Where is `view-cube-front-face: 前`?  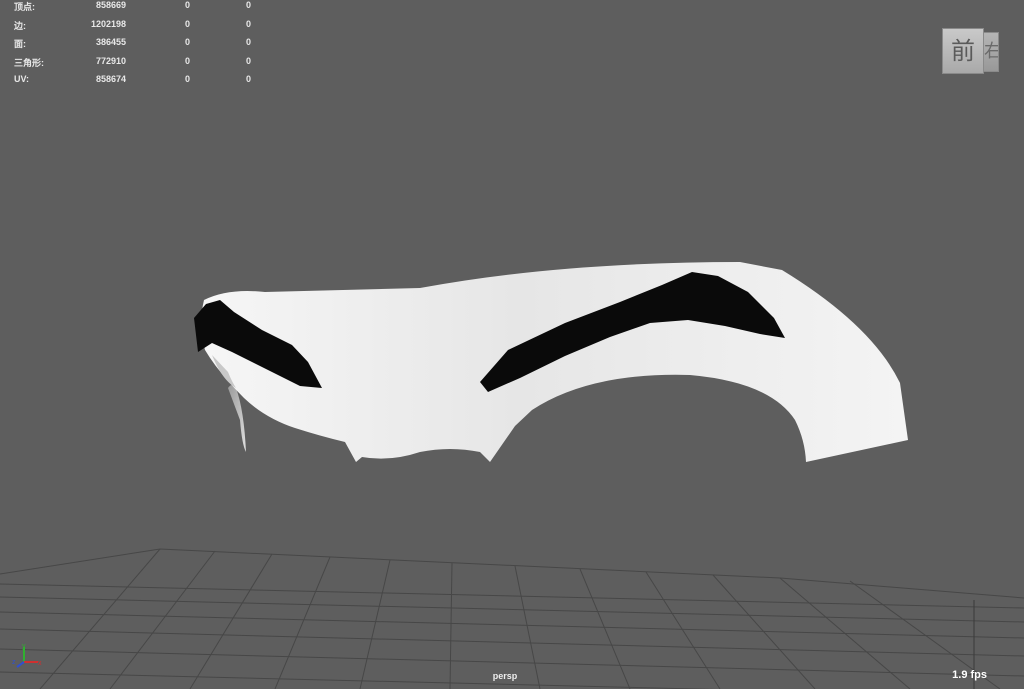
view-cube-front-face: 前 is located at coordinates (963, 51).